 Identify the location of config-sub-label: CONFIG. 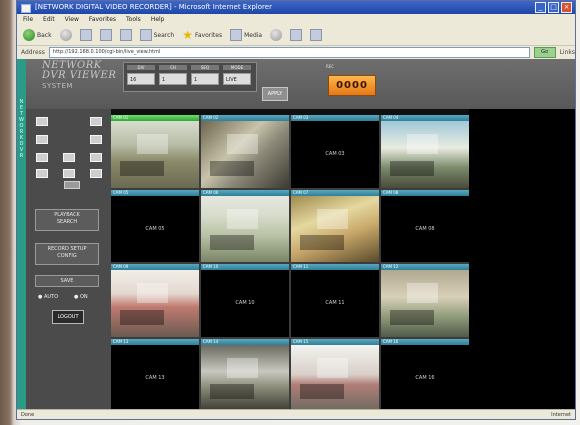
(67, 256).